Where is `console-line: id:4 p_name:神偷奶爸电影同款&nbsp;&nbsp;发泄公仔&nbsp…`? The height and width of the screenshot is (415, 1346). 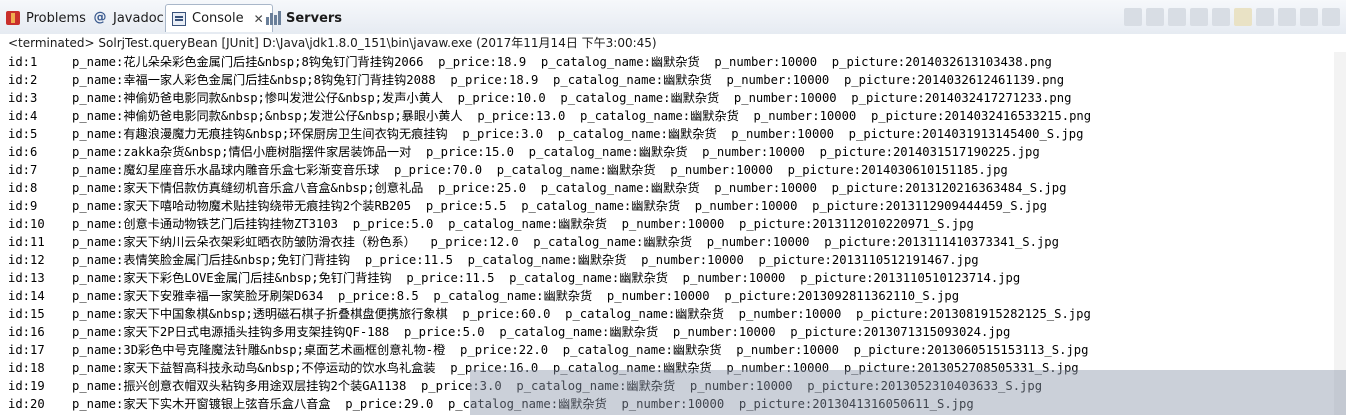 console-line: id:4 p_name:神偷奶爸电影同款&nbsp;&nbsp;发泄公仔&nbsp… is located at coordinates (557, 116).